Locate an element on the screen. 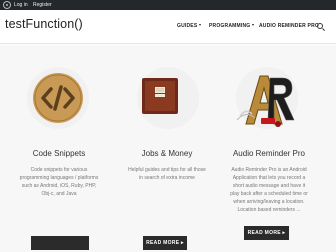  description-line: when arriving/leaving a location. is located at coordinates (269, 202).